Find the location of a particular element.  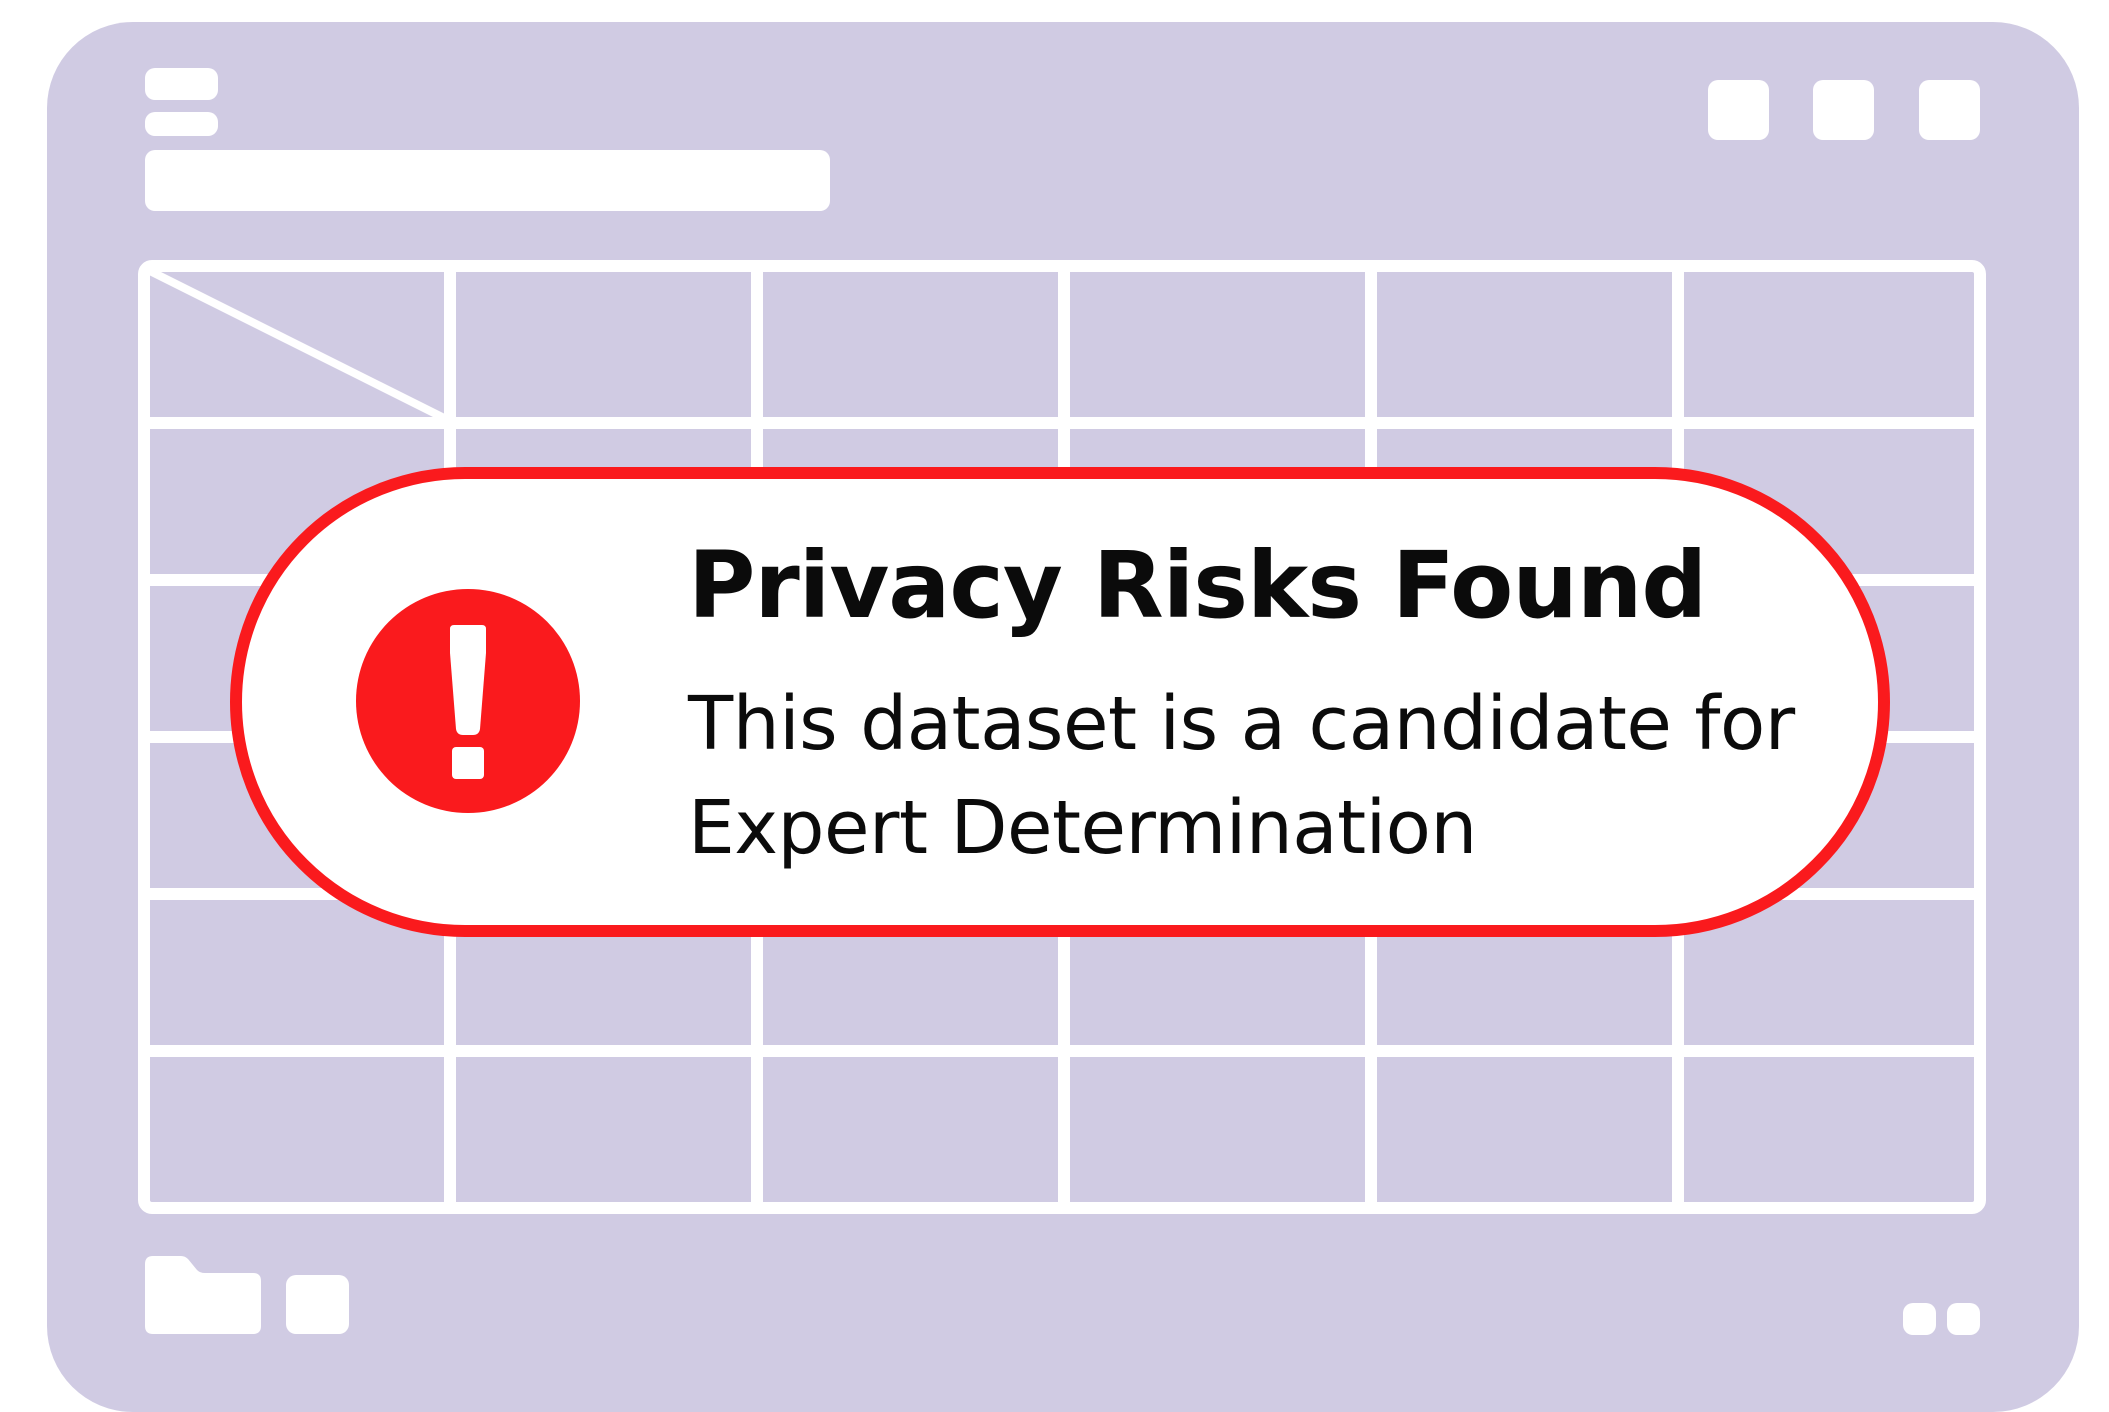

alert-title: Privacy Risks Found is located at coordinates (1197, 585).